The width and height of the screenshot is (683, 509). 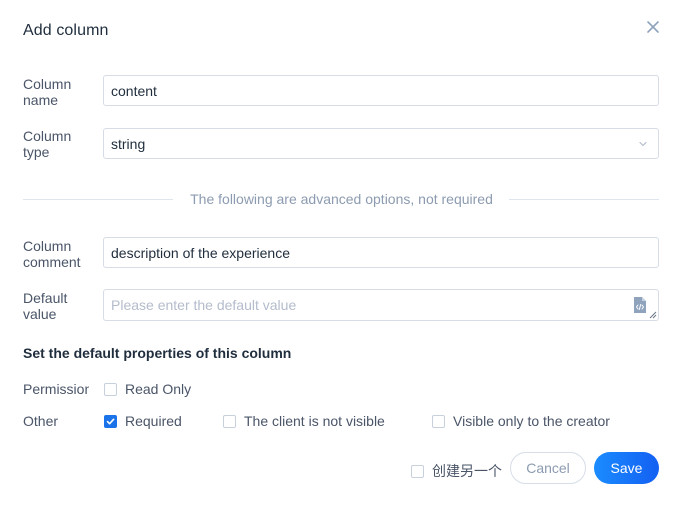 I want to click on column-name-label-line2: name, so click(x=41, y=100).